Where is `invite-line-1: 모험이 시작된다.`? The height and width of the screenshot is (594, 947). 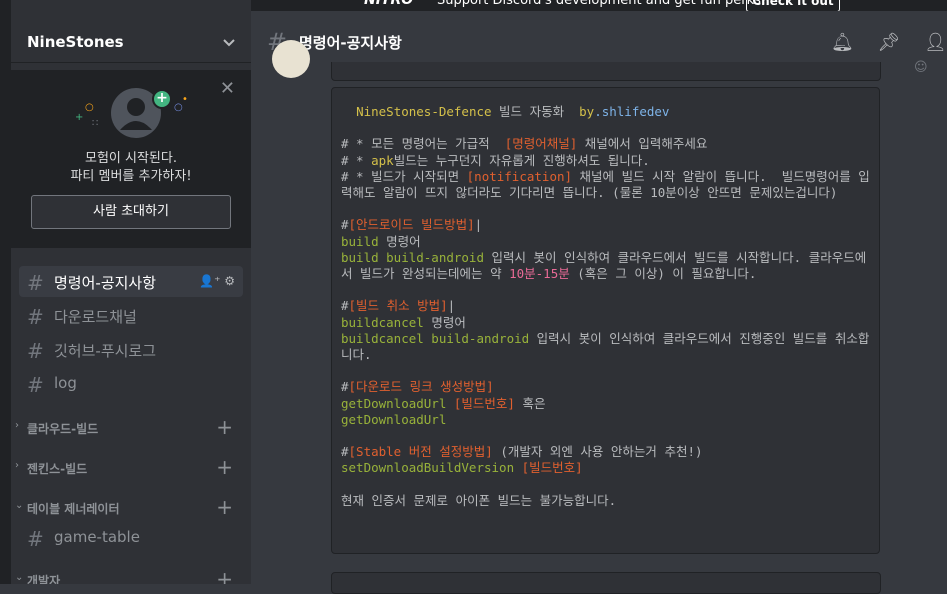 invite-line-1: 모험이 시작된다. is located at coordinates (131, 158).